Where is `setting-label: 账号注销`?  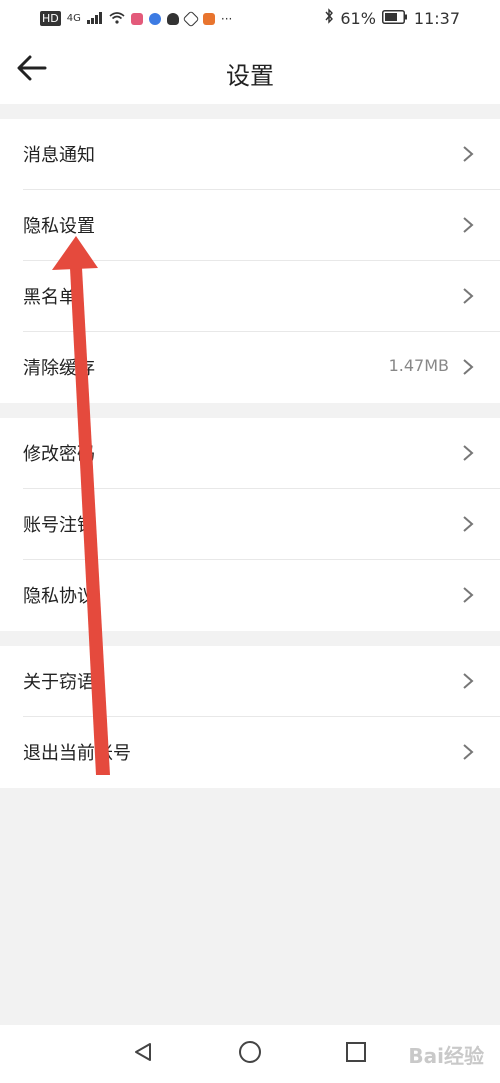
setting-label: 账号注销 is located at coordinates (59, 525).